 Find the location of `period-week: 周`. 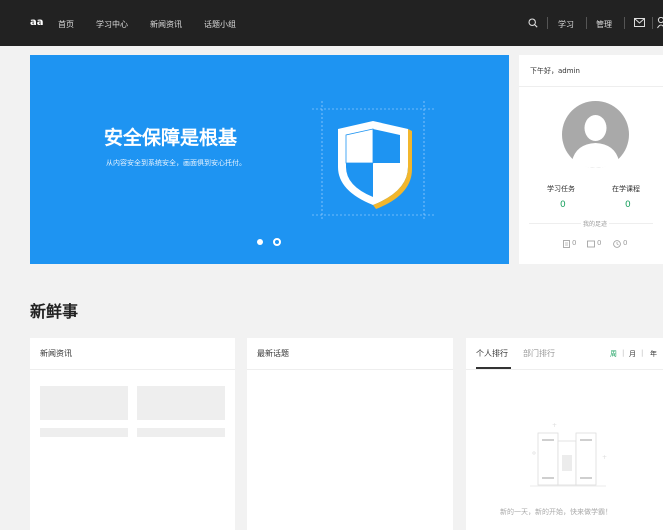

period-week: 周 is located at coordinates (613, 354).